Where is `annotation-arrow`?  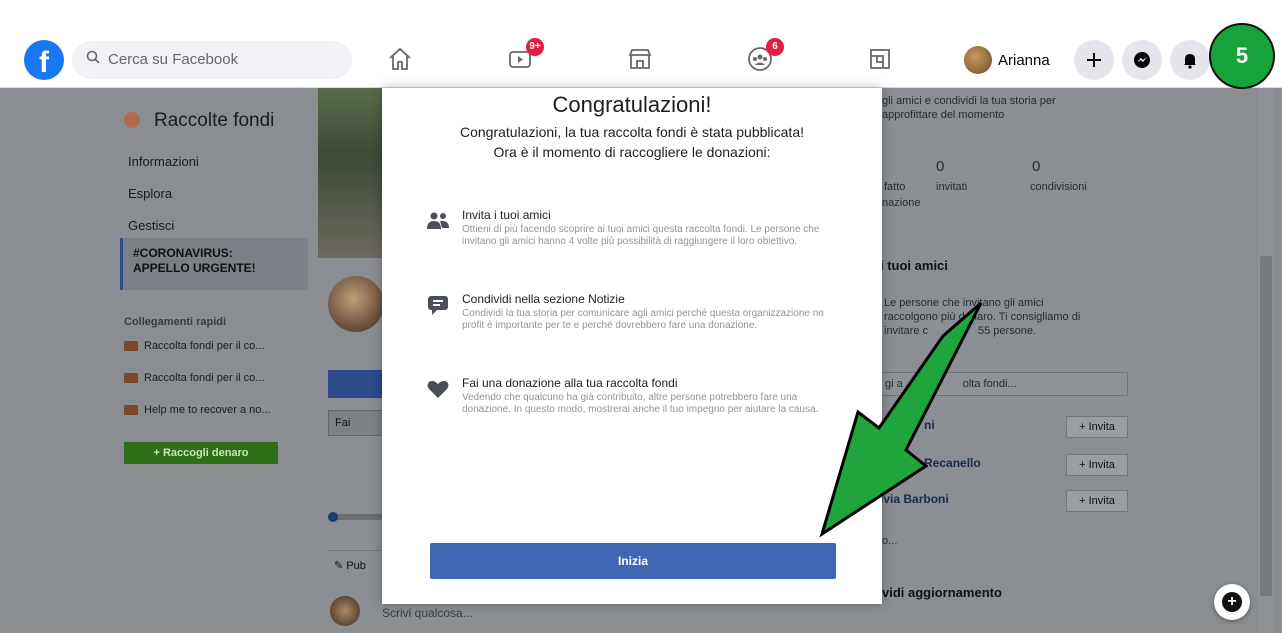
annotation-arrow is located at coordinates (901, 419).